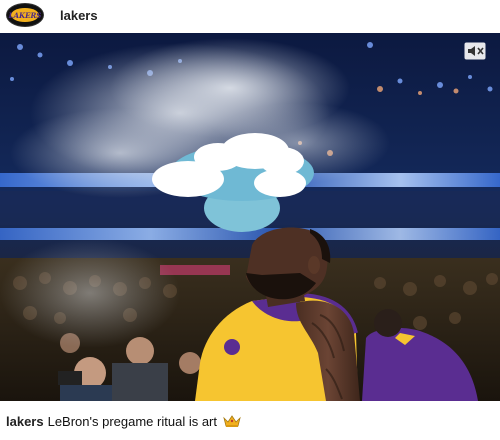 This screenshot has width=500, height=440. I want to click on username-link: lakers, so click(79, 15).